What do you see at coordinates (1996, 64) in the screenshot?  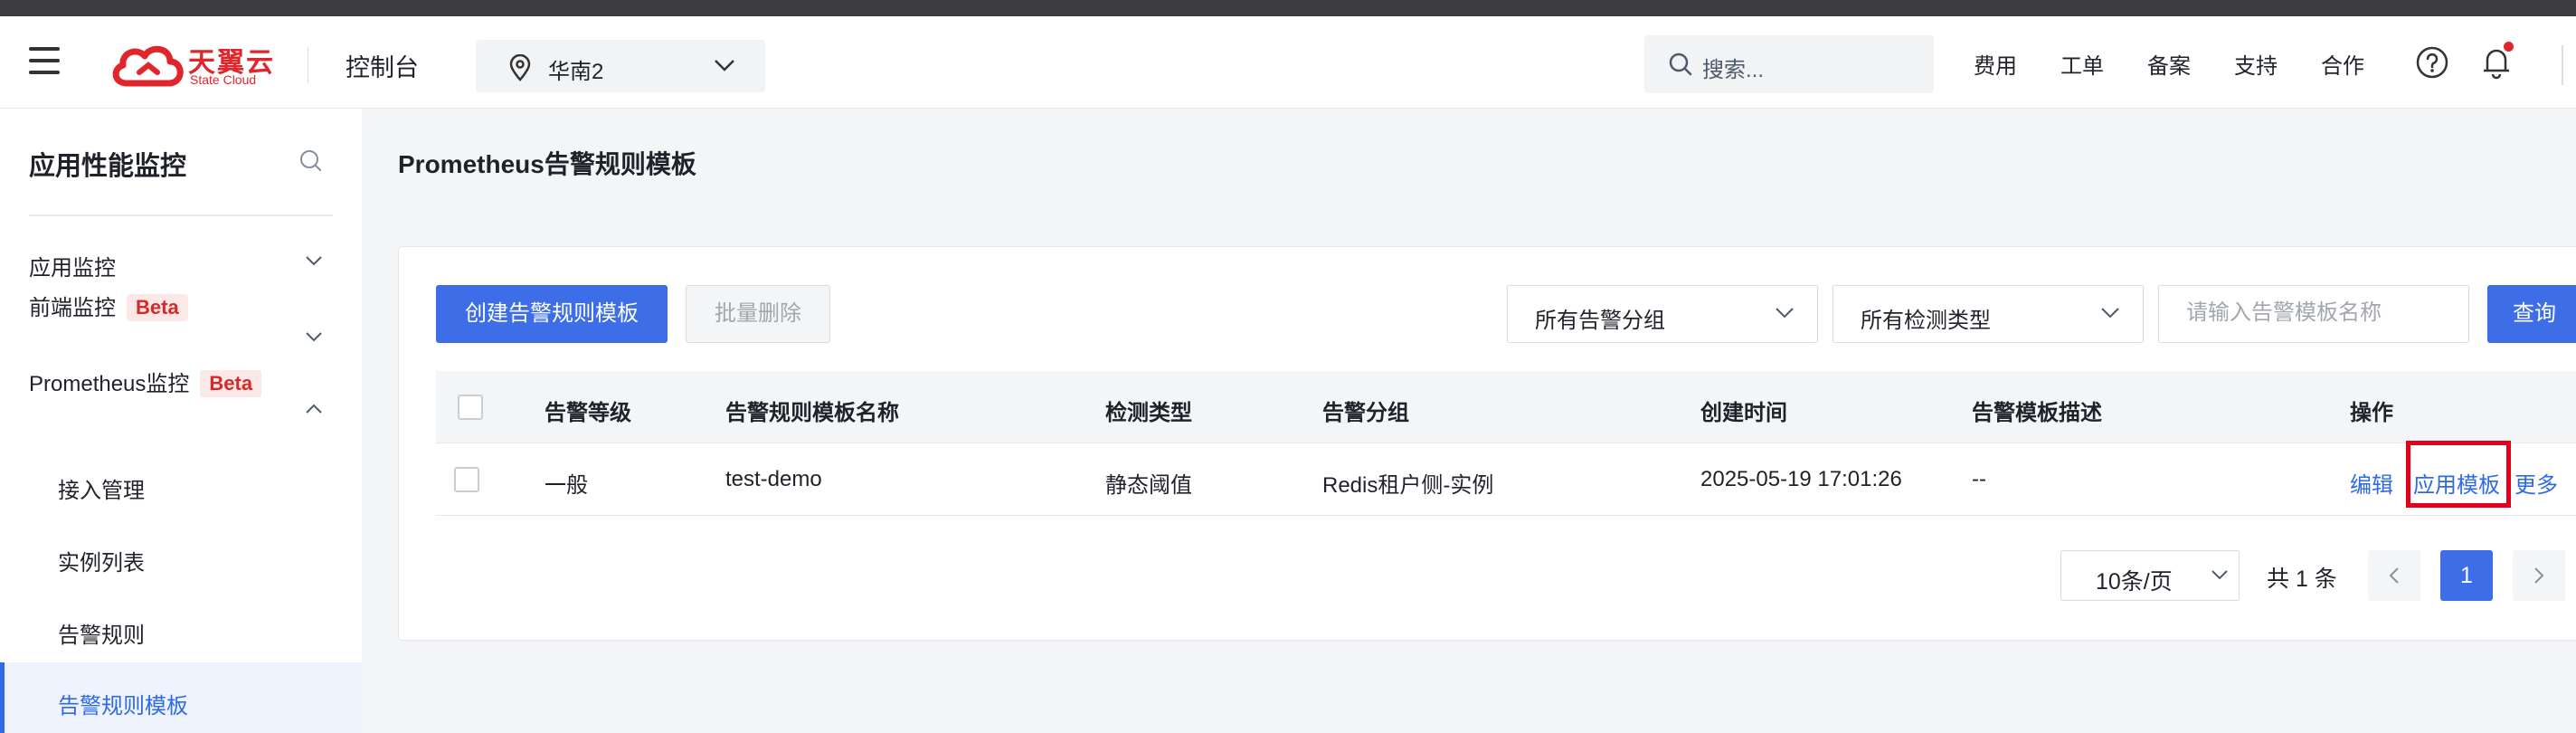 I see `nav-fees: 费用` at bounding box center [1996, 64].